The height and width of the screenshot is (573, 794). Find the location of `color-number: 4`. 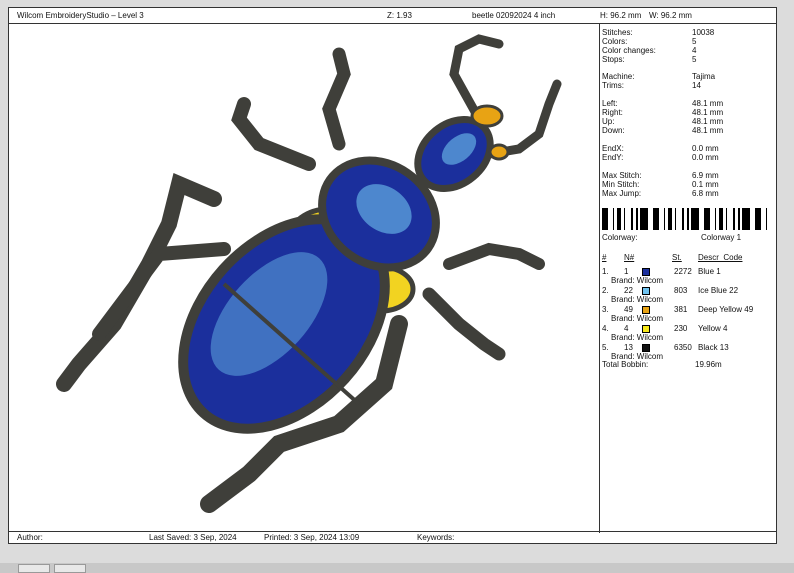

color-number: 4 is located at coordinates (626, 328).